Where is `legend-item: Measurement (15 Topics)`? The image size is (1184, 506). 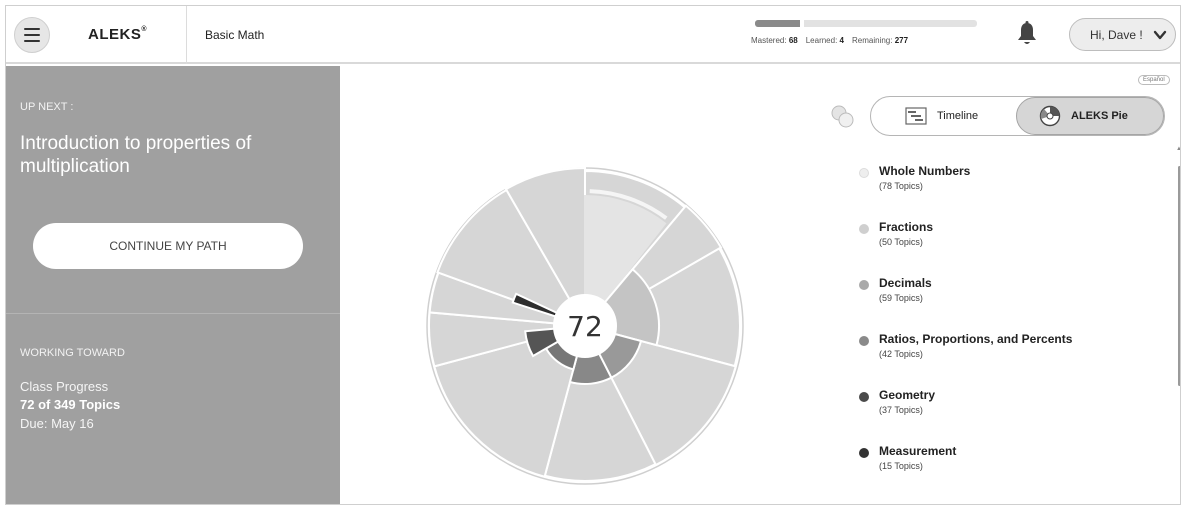
legend-item: Measurement (15 Topics) is located at coordinates (1009, 464).